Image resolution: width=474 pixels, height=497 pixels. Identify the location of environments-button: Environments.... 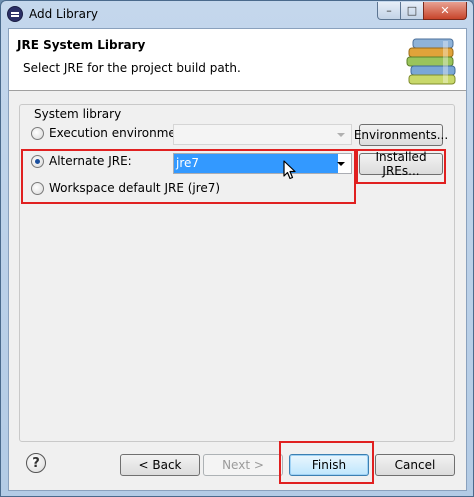
(401, 135).